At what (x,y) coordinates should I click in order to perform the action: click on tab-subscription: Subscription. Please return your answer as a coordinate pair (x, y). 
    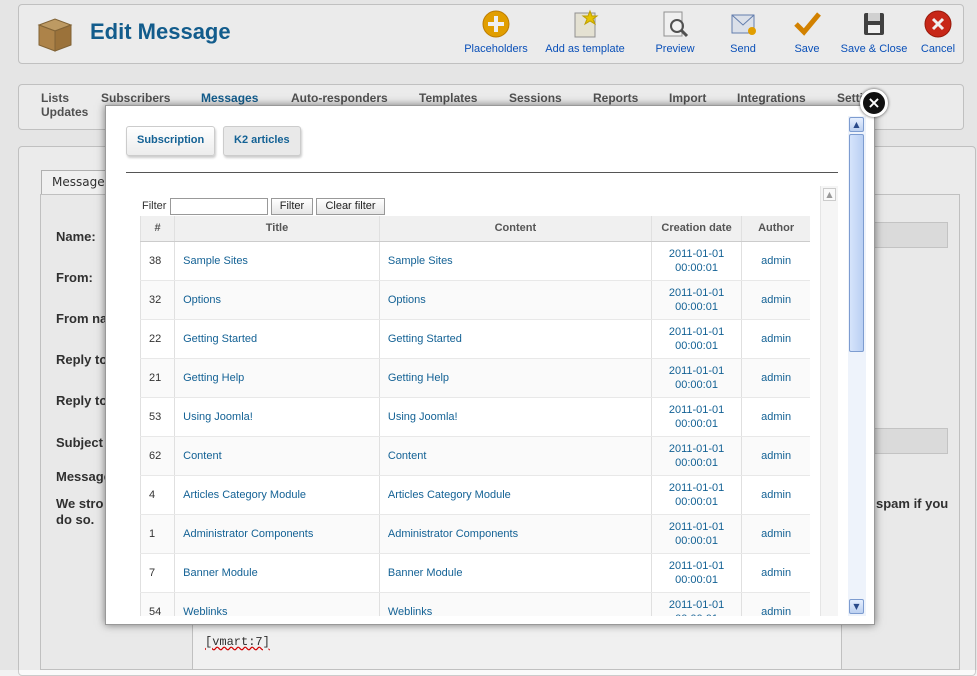
    Looking at the image, I should click on (171, 141).